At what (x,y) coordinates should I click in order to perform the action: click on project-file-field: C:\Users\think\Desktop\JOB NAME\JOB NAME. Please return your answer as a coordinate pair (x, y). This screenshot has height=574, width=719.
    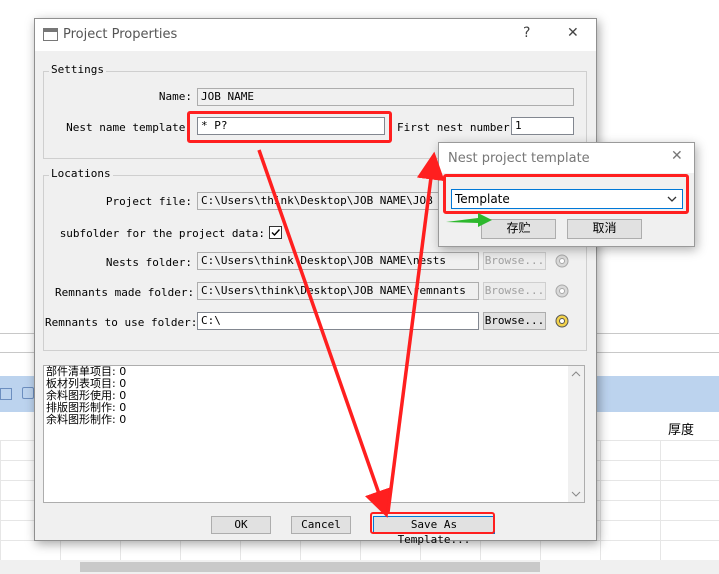
    Looking at the image, I should click on (319, 201).